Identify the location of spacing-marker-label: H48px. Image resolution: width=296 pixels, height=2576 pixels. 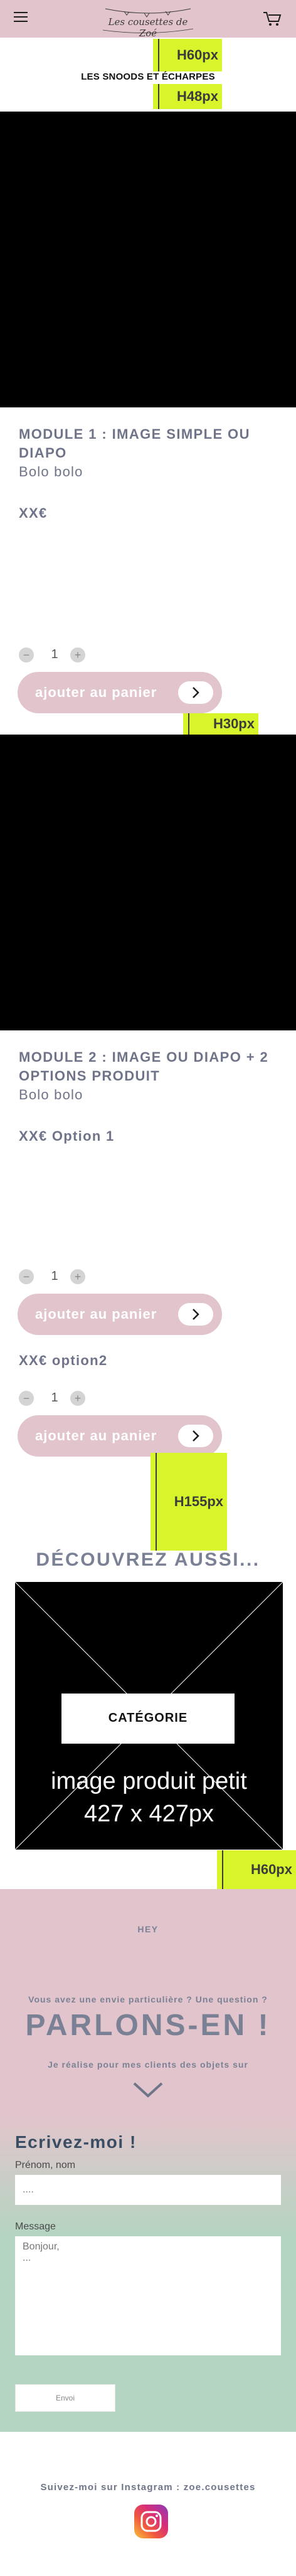
(197, 96).